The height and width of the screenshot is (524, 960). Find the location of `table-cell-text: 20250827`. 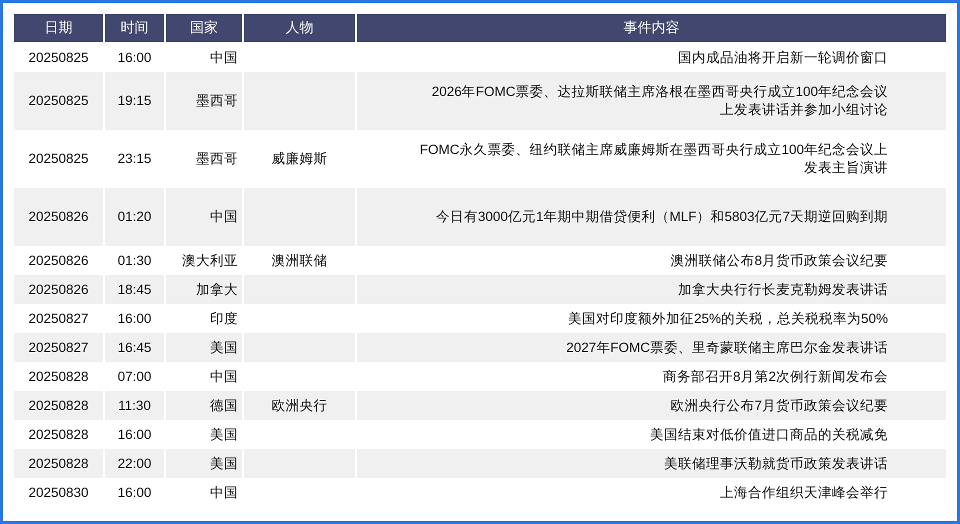

table-cell-text: 20250827 is located at coordinates (58, 319).